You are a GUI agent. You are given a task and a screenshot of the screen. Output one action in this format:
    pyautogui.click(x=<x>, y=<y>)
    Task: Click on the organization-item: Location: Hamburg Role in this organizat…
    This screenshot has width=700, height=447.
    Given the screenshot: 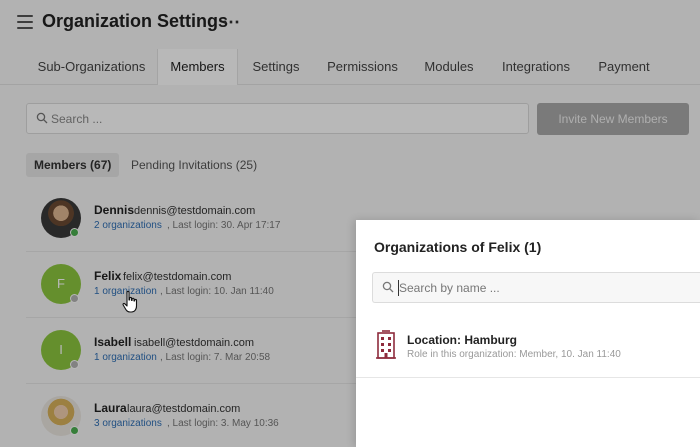 What is the action you would take?
    pyautogui.click(x=528, y=348)
    